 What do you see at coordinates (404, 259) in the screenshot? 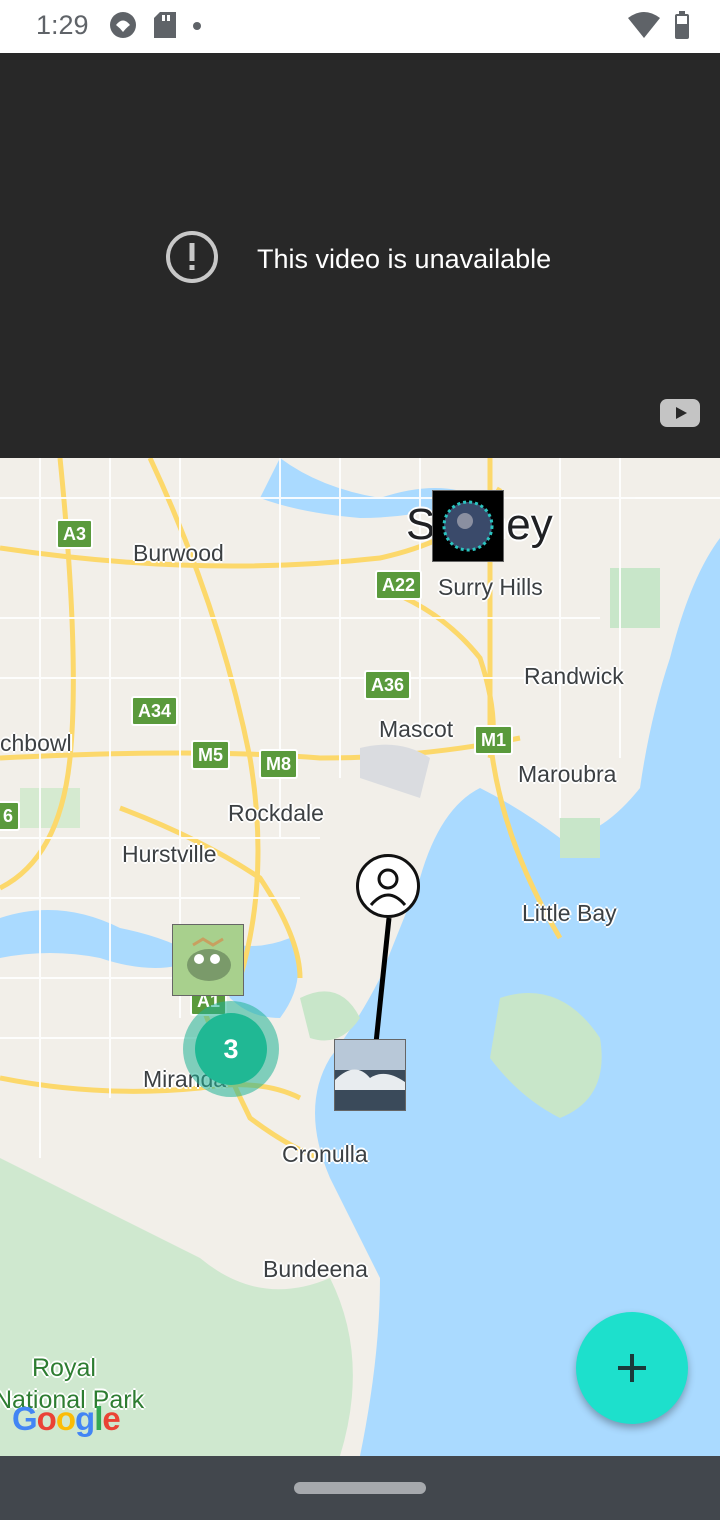
I see `video-error-message: This video is unavailable` at bounding box center [404, 259].